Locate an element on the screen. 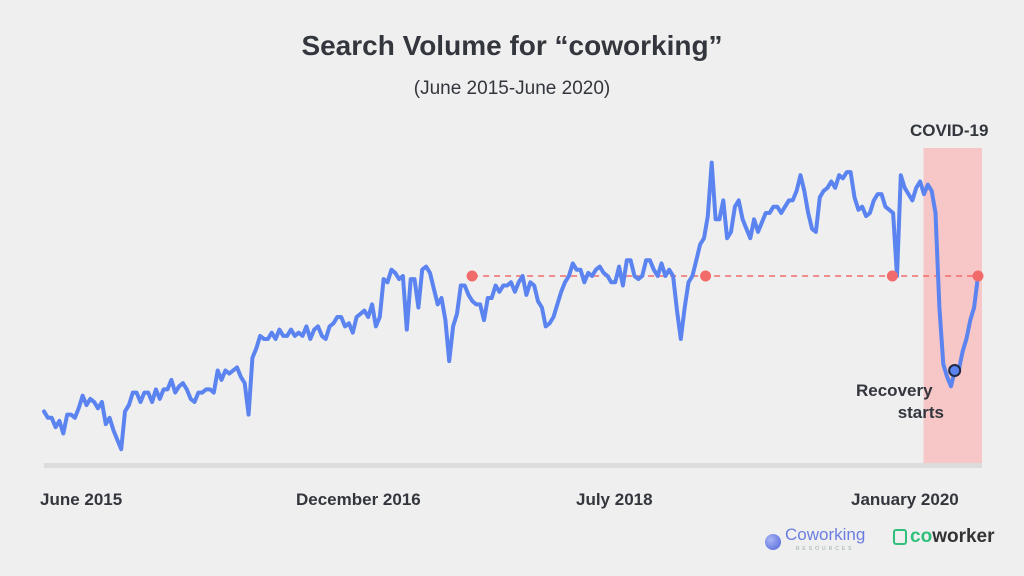 Image resolution: width=1024 pixels, height=576 pixels. recovery-annotation: Recovery starts is located at coordinates (900, 402).